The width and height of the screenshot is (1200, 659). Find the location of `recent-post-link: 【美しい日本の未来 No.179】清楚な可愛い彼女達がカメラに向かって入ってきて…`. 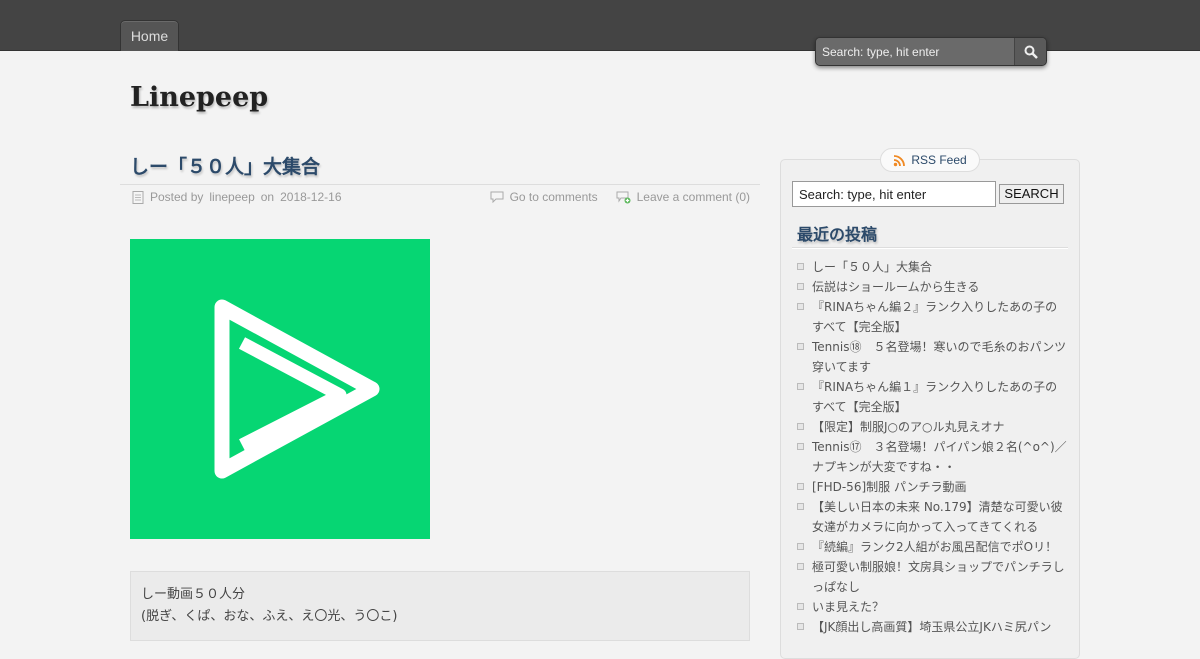

recent-post-link: 【美しい日本の未来 No.179】清楚な可愛い彼女達がカメラに向かって入ってきて… is located at coordinates (937, 517).